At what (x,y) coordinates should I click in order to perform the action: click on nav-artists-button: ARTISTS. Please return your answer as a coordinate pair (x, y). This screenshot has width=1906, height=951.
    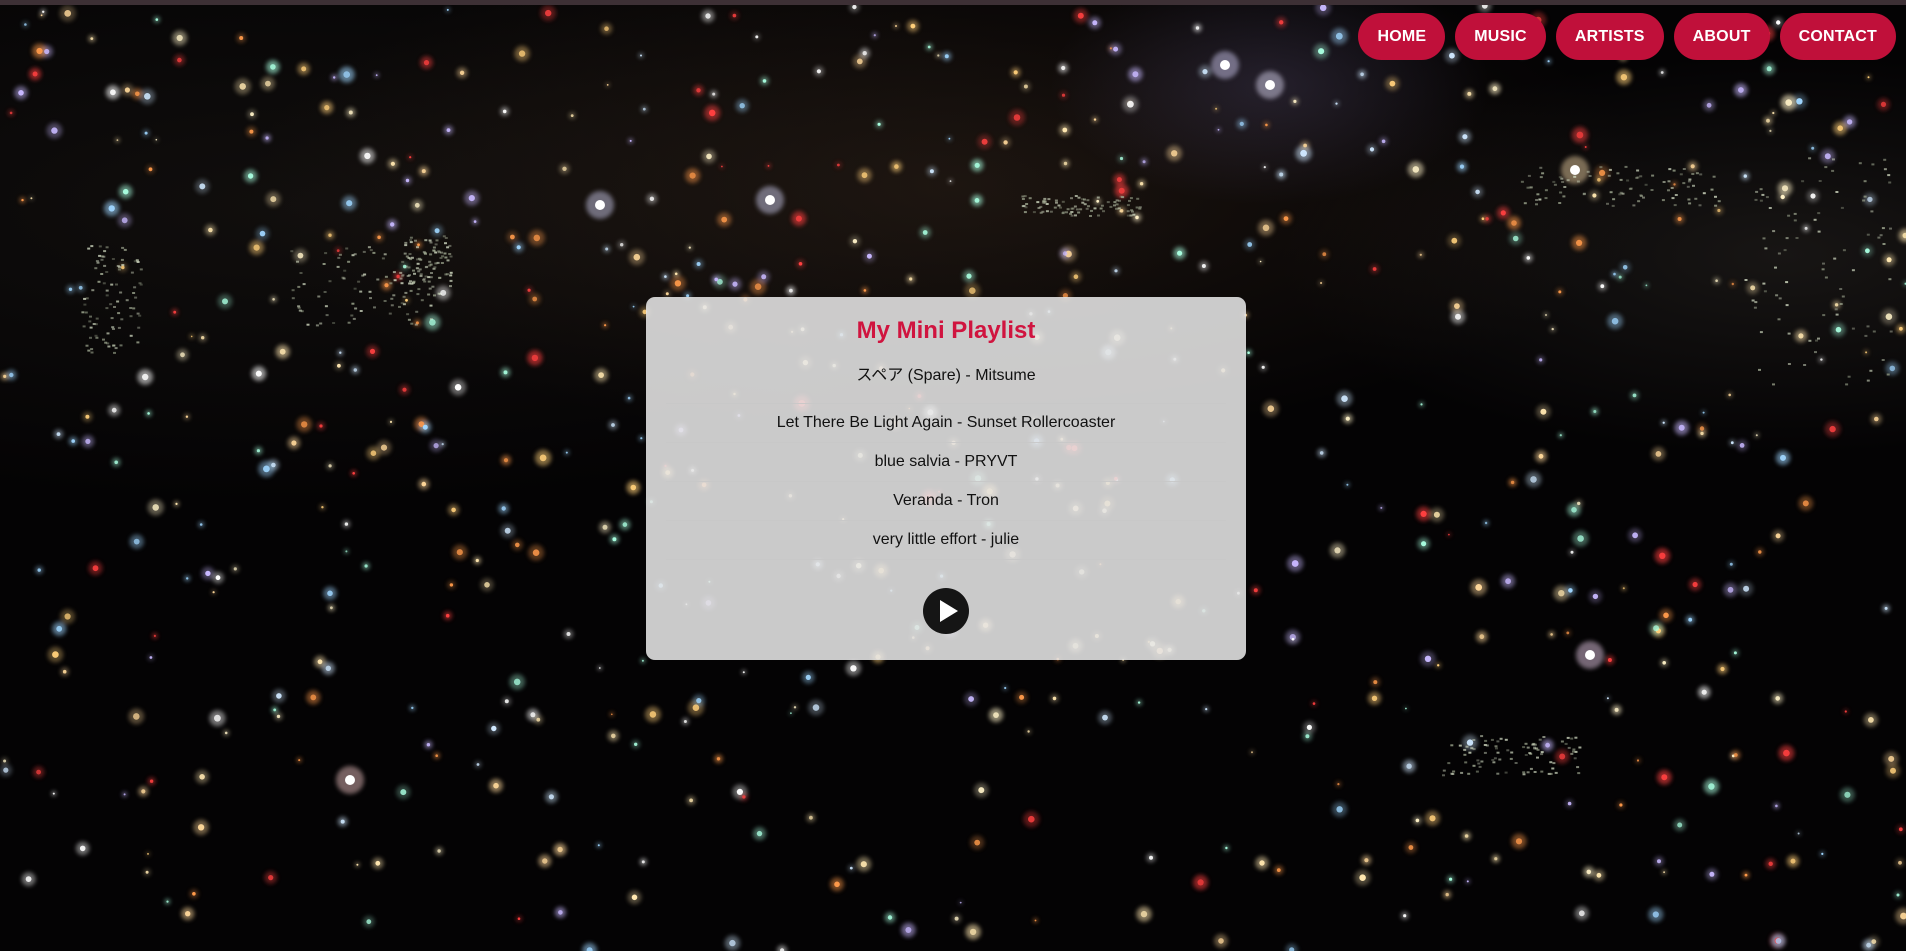
    Looking at the image, I should click on (1609, 36).